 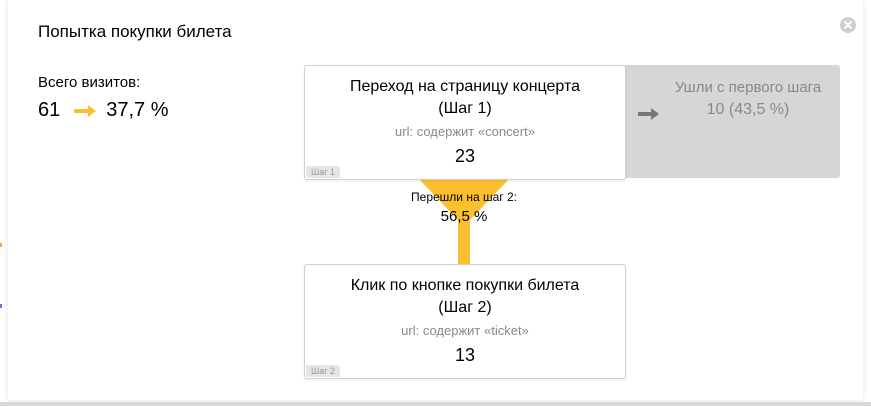 I want to click on step-number: (Шаг 2), so click(x=465, y=307).